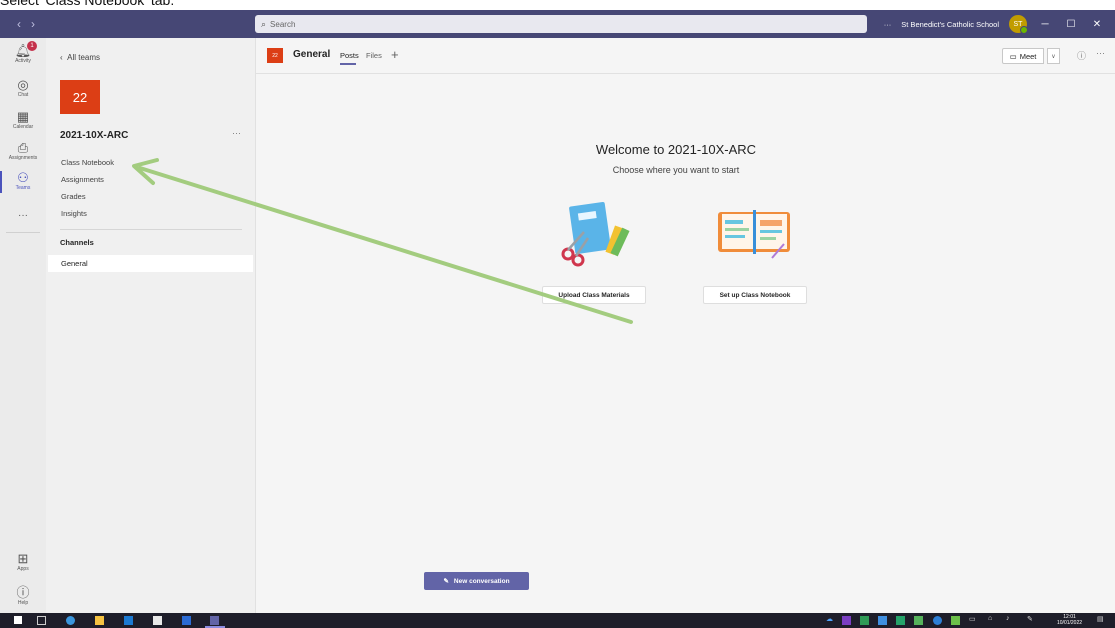  I want to click on channels-heading: Channels, so click(77, 242).